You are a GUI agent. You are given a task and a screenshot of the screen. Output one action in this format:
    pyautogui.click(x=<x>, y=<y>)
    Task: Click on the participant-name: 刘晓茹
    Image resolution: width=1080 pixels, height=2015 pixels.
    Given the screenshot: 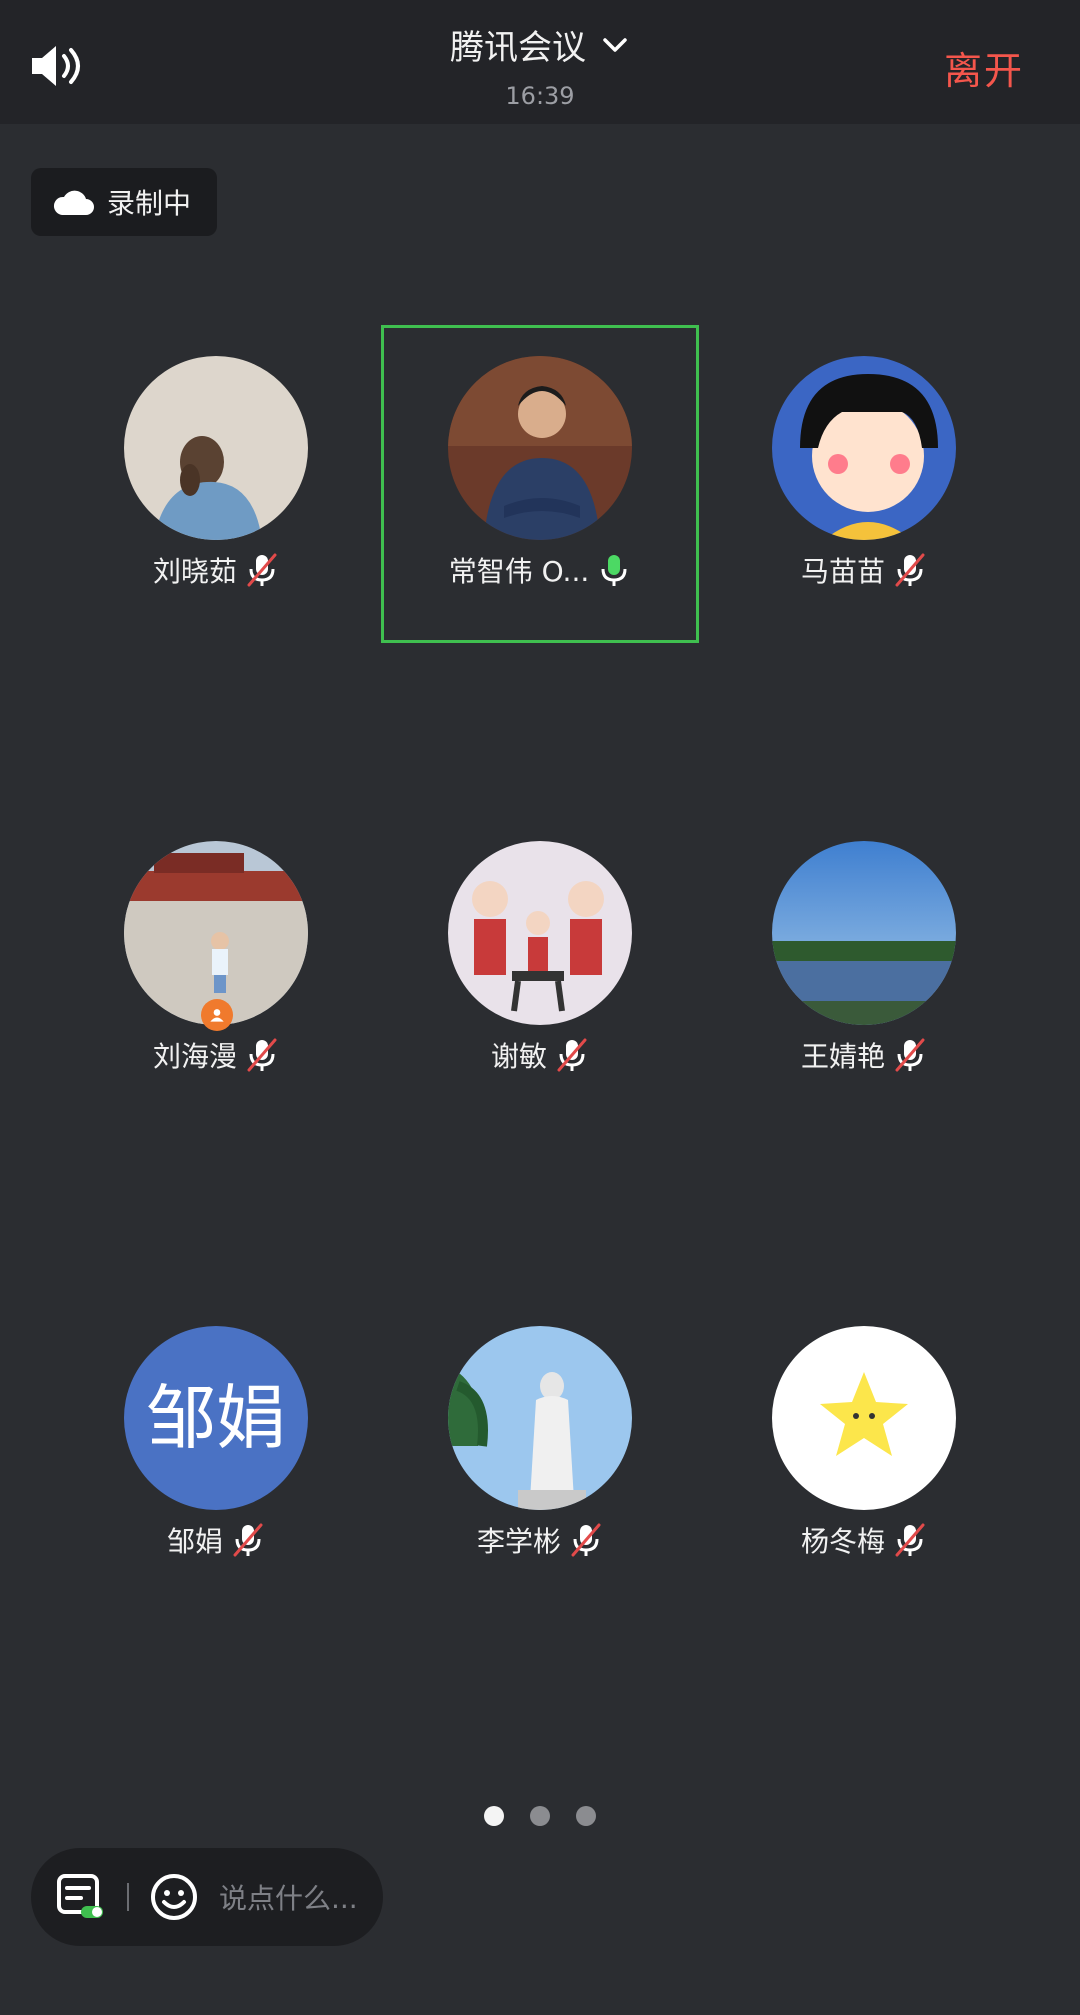 What is the action you would take?
    pyautogui.click(x=194, y=571)
    